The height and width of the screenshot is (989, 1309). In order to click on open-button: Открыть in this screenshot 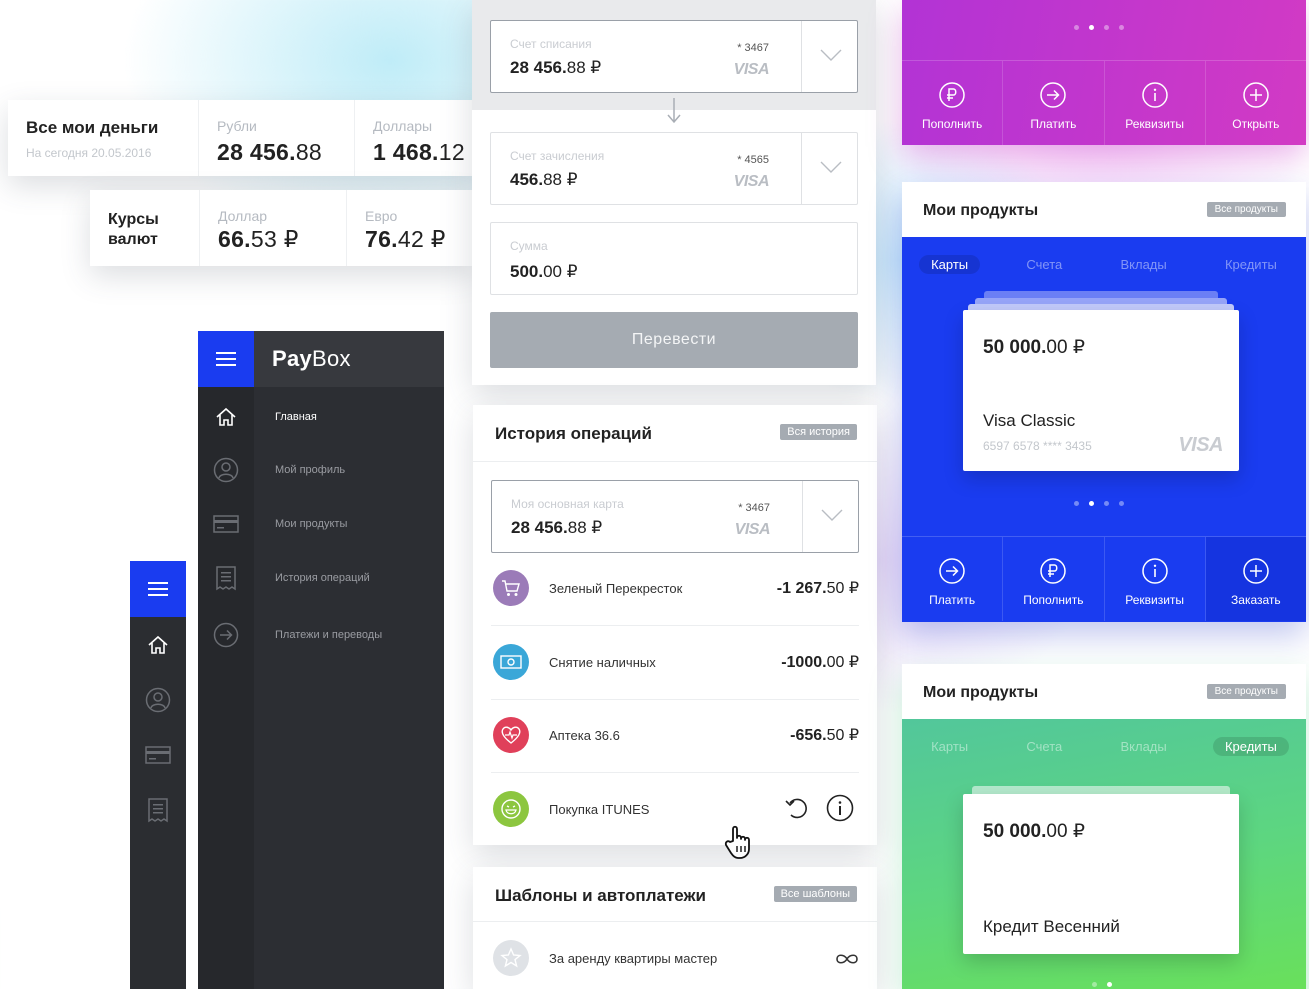, I will do `click(1256, 103)`.